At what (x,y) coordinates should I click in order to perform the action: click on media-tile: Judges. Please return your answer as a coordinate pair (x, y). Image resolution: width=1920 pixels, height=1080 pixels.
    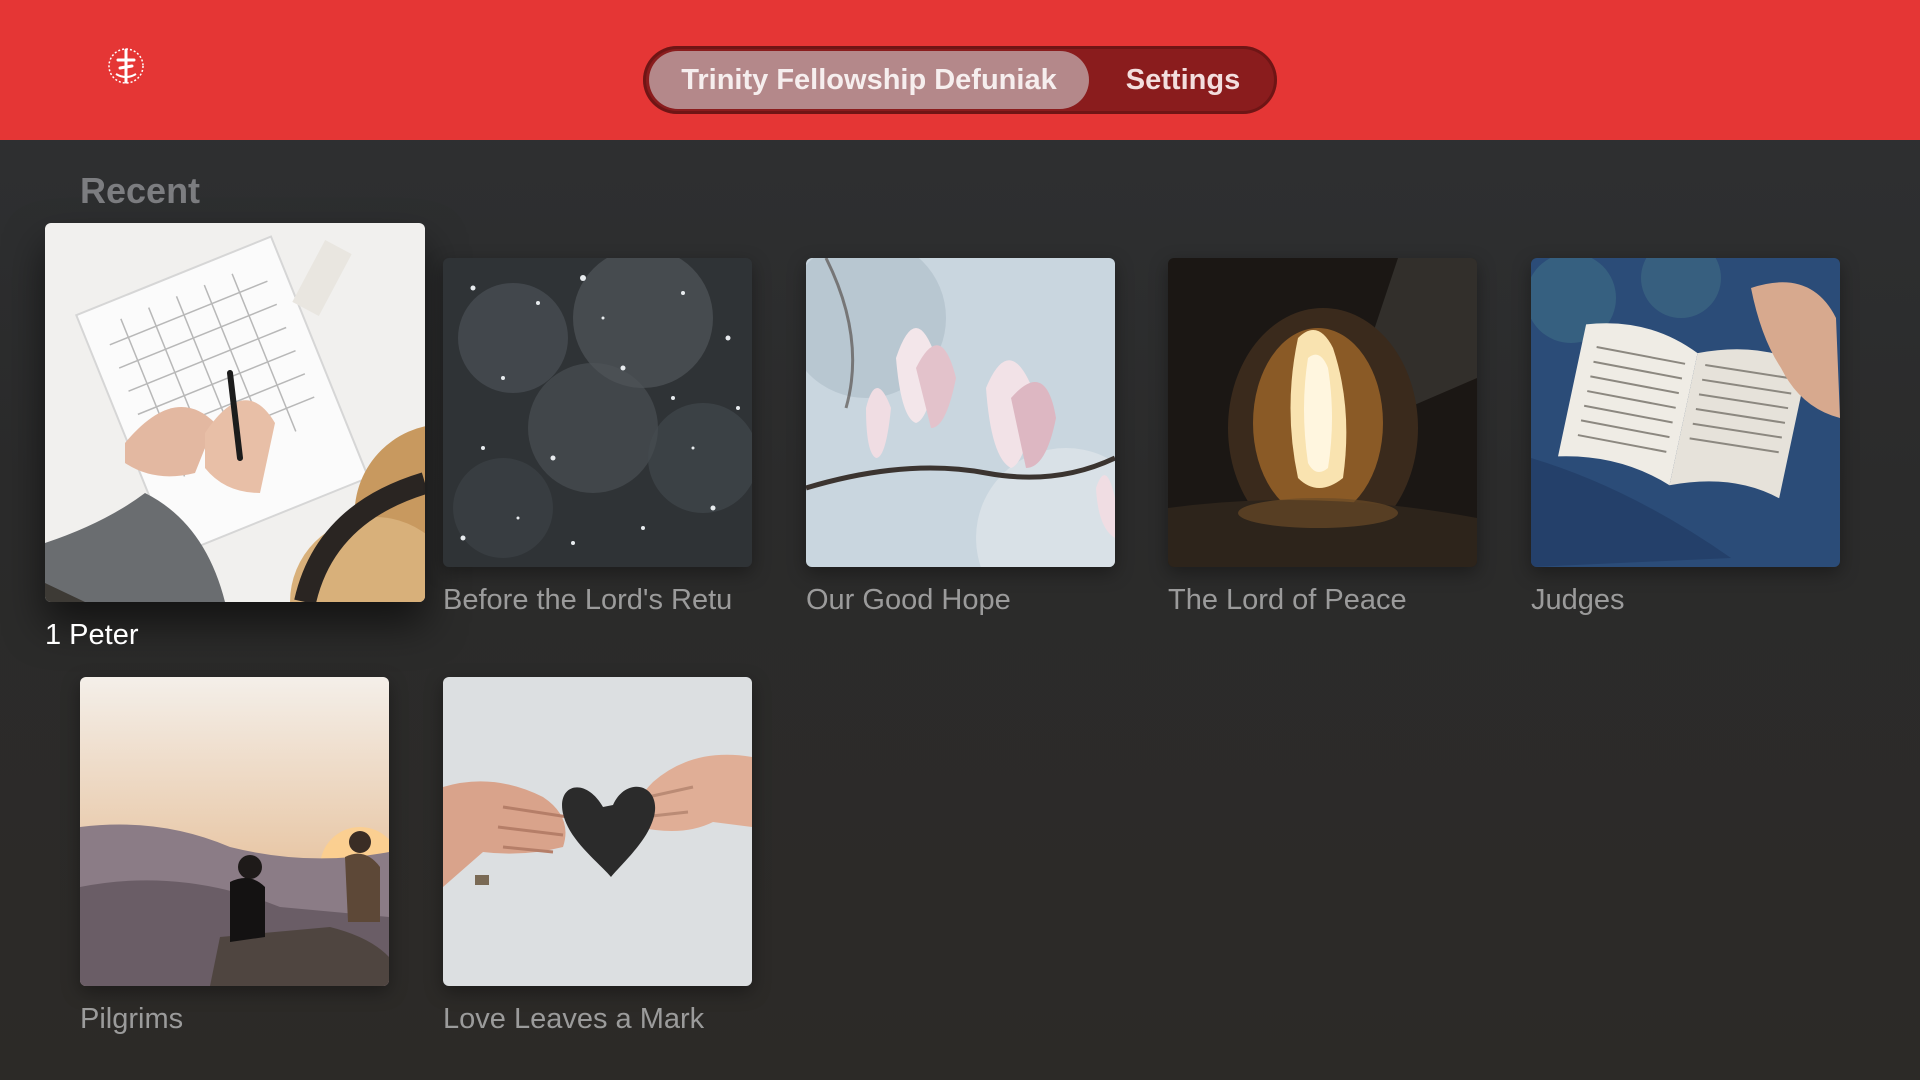
    Looking at the image, I should click on (1685, 443).